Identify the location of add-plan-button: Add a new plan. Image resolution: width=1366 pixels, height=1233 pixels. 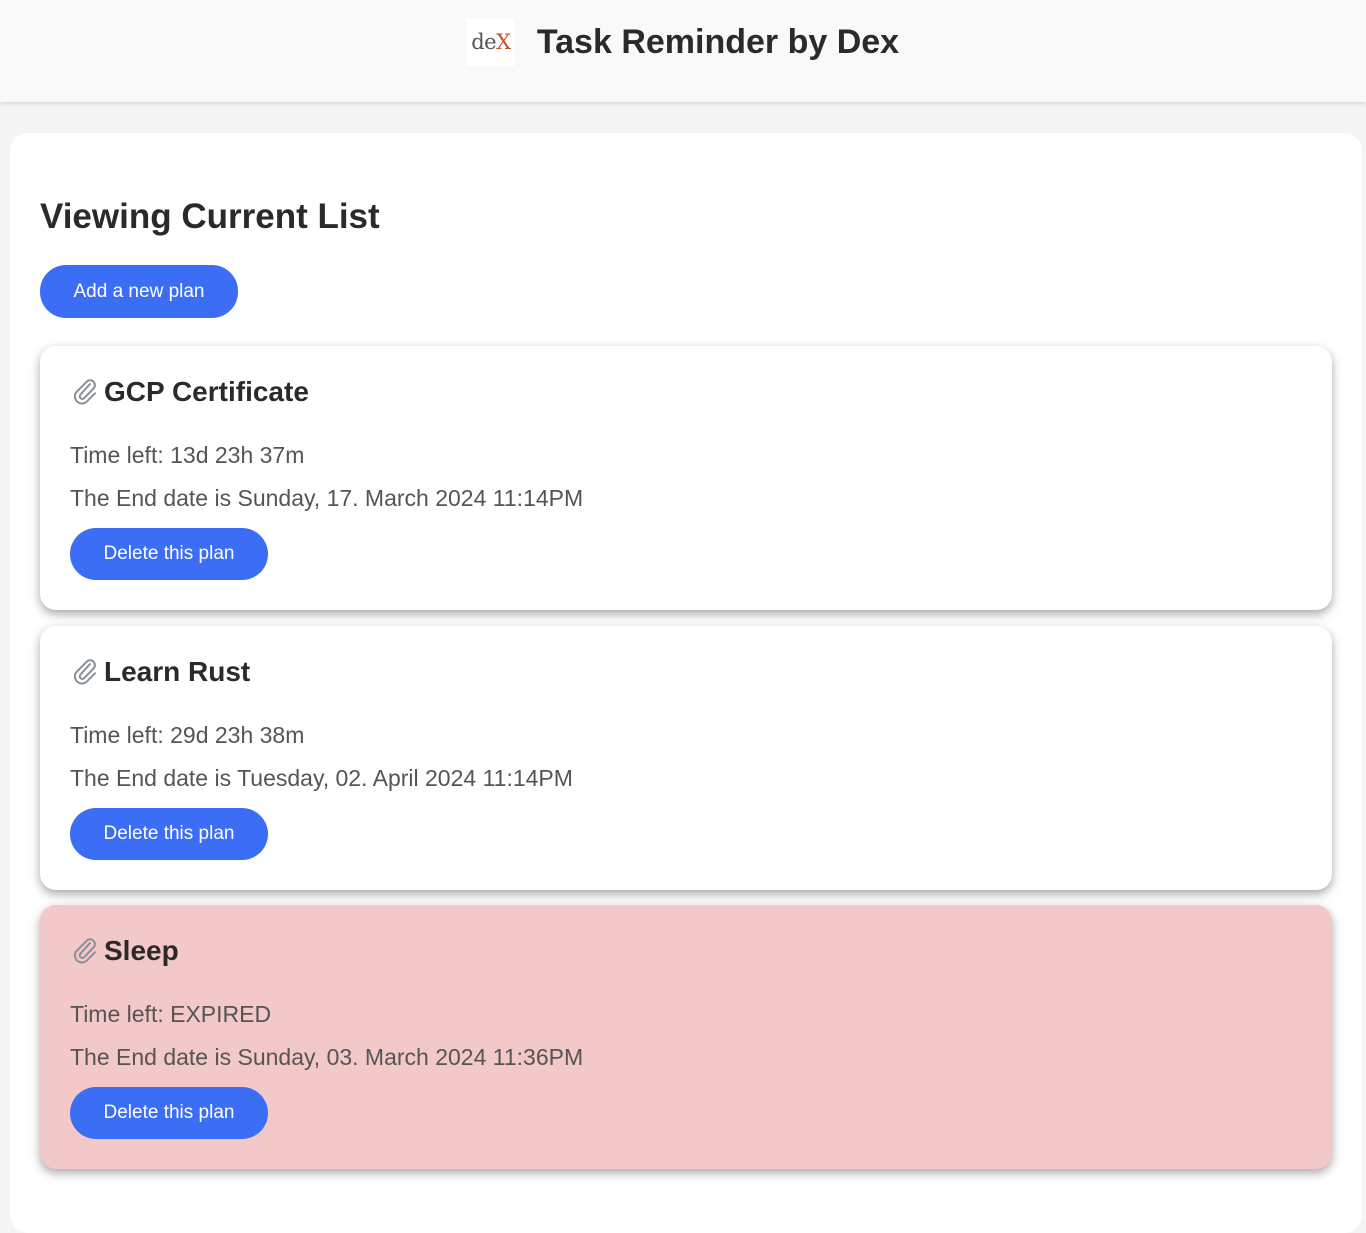
(139, 291).